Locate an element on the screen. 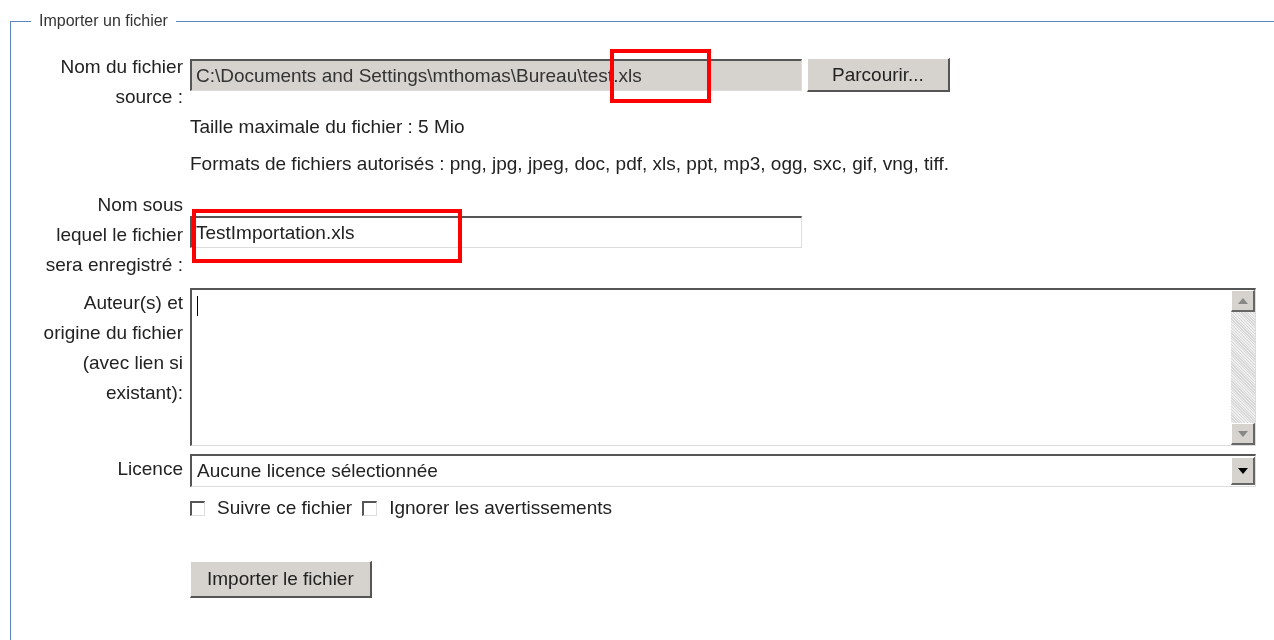 The height and width of the screenshot is (640, 1274). field-label: Auteur(s) et origine du fichier (avec lien si existant): is located at coordinates (112, 348).